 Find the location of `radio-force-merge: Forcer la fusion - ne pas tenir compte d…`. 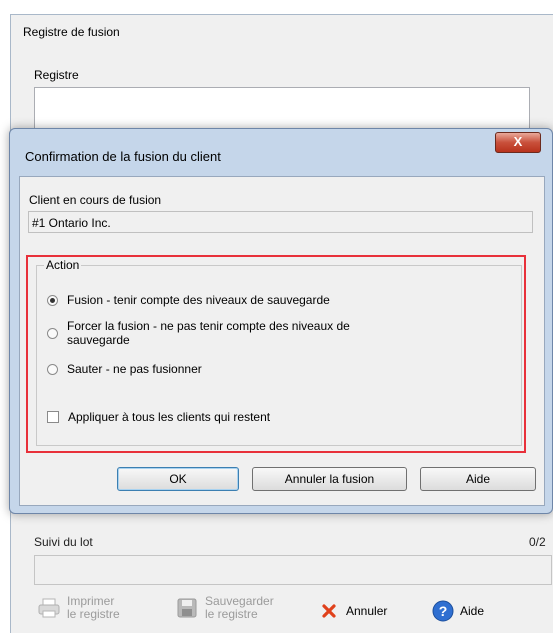

radio-force-merge: Forcer la fusion - ne pas tenir compte d… is located at coordinates (207, 333).